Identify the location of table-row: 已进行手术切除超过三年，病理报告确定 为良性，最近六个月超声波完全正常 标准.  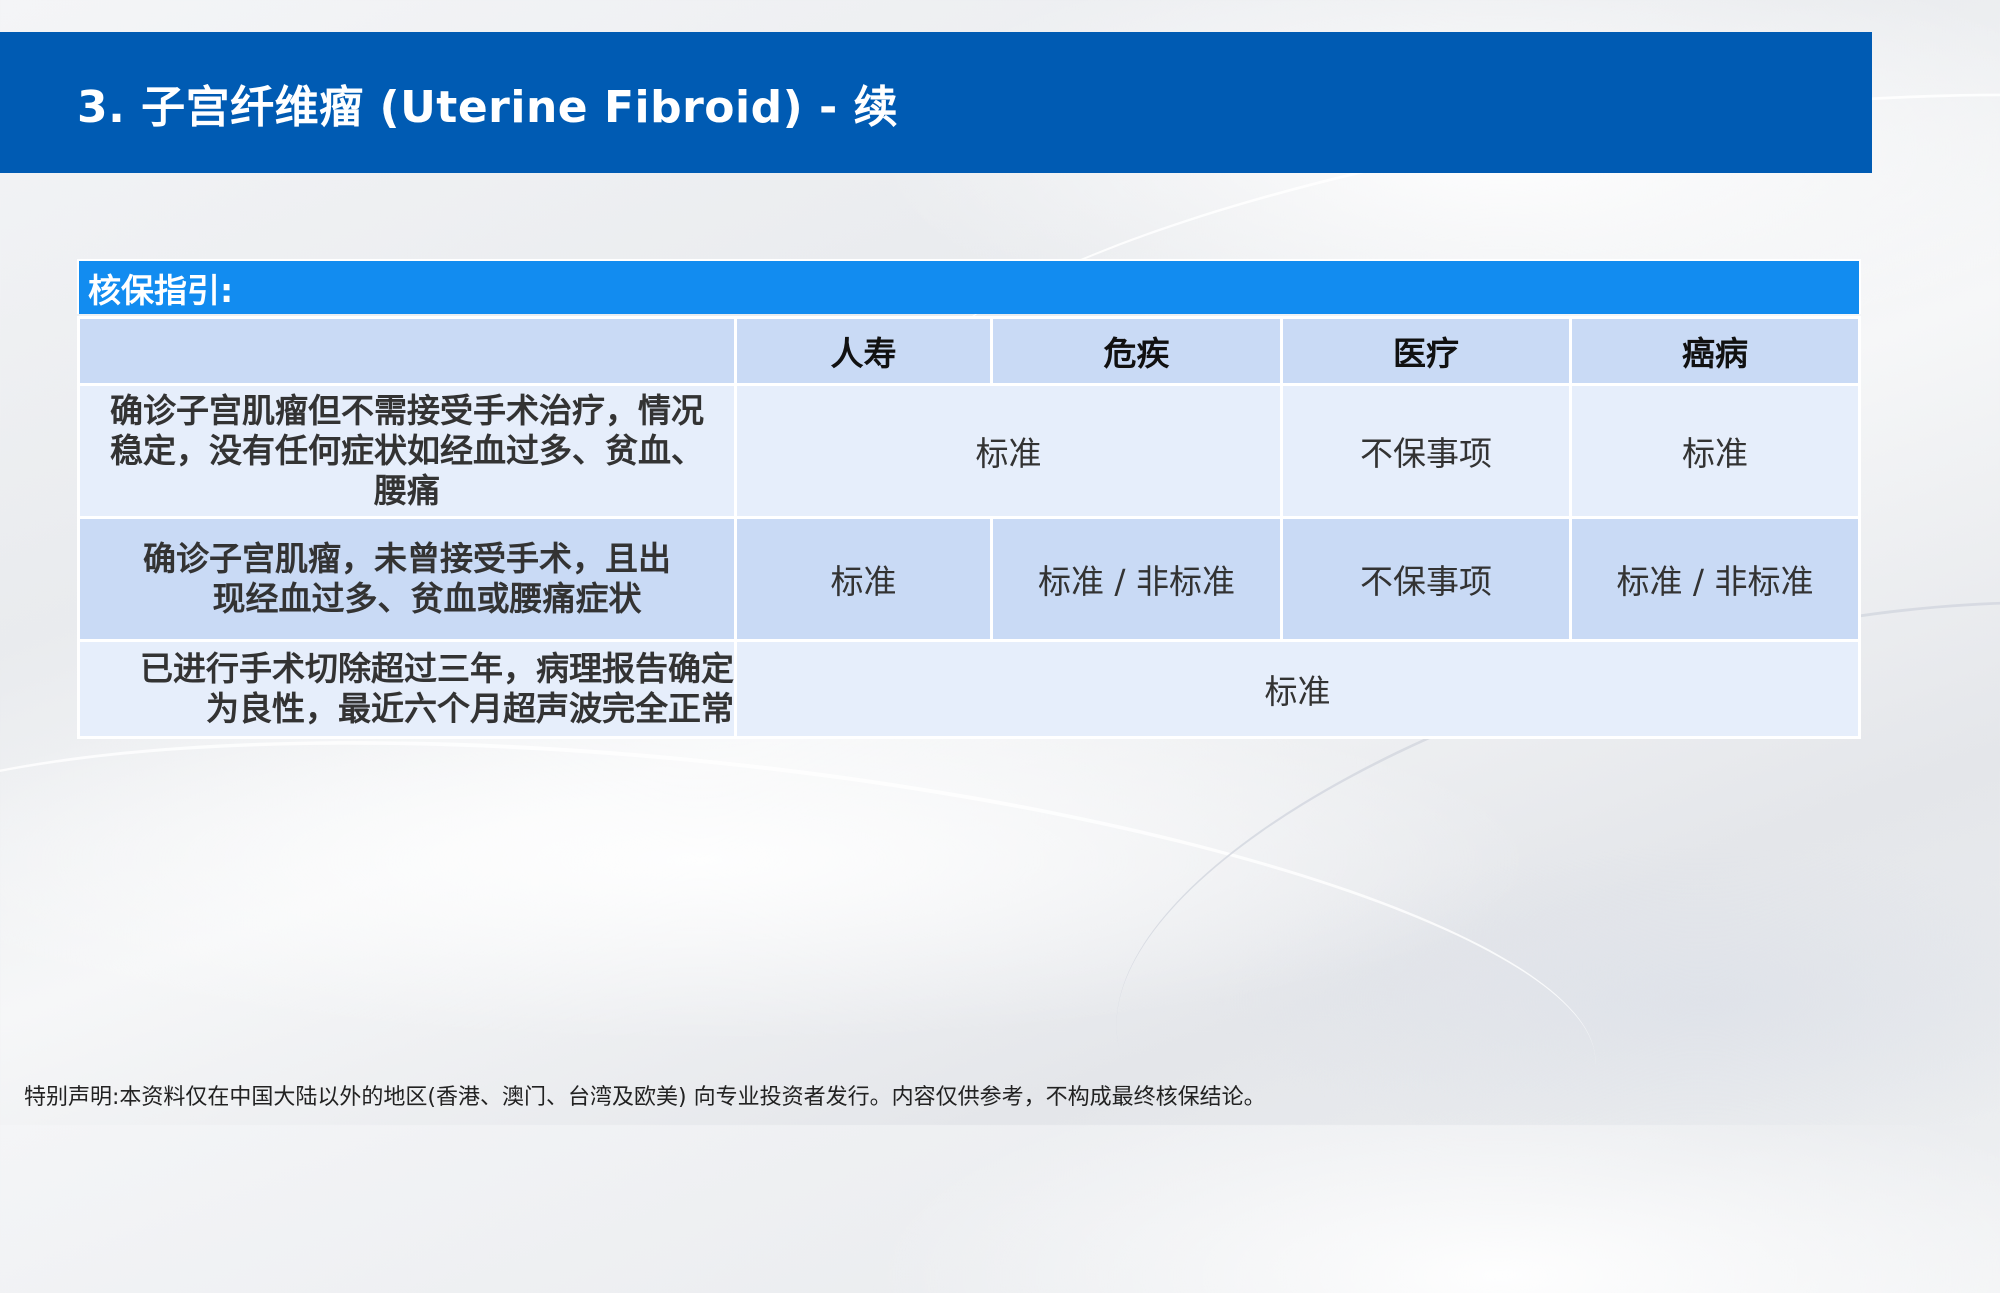
(969, 689).